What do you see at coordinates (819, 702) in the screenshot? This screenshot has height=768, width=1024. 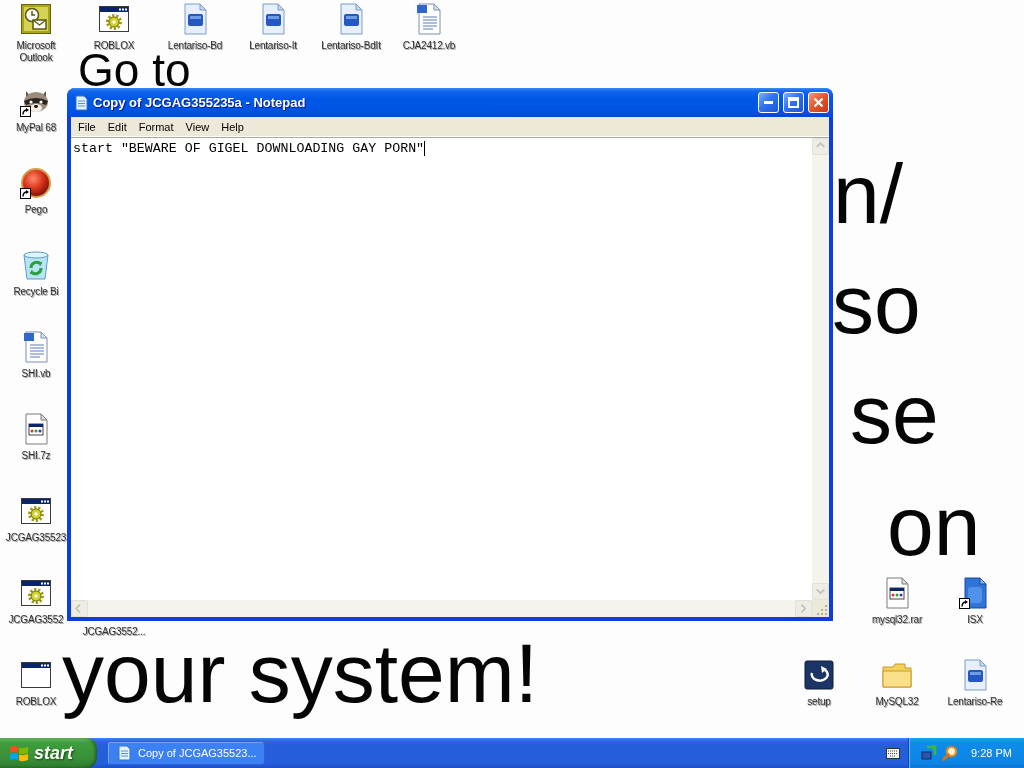 I see `icon-label: setup` at bounding box center [819, 702].